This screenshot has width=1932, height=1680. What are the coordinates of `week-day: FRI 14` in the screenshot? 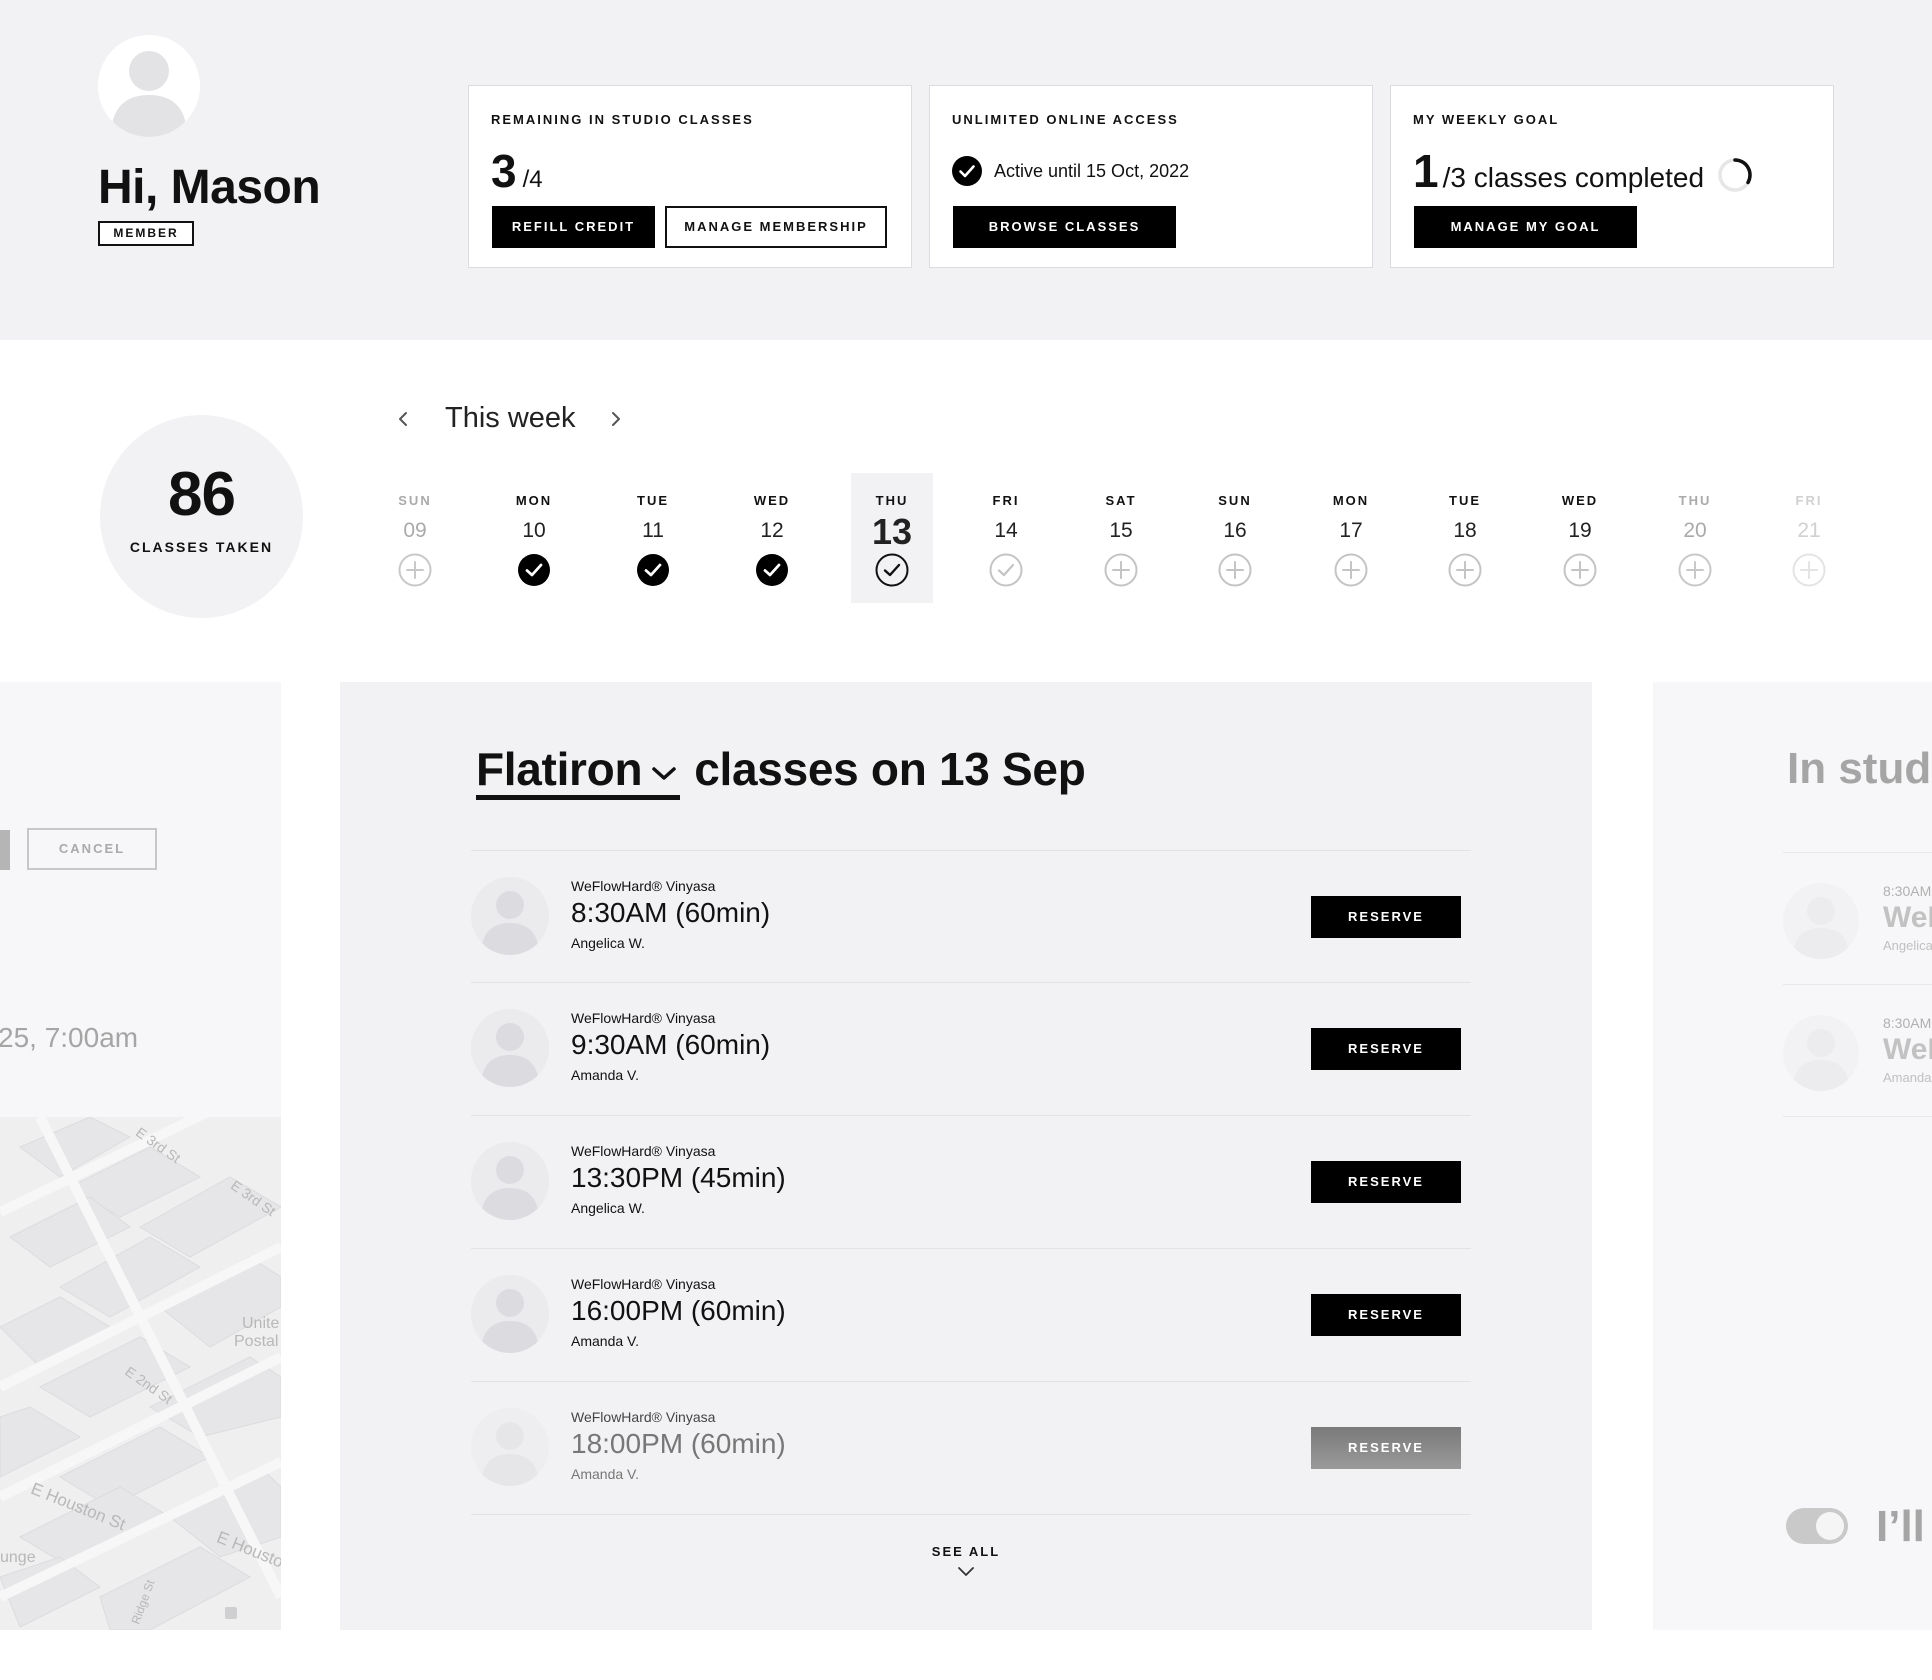 It's located at (1006, 538).